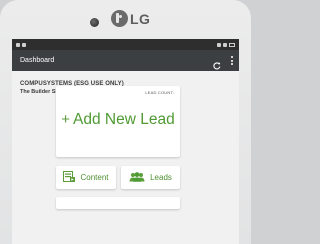 Image resolution: width=320 pixels, height=244 pixels. What do you see at coordinates (94, 177) in the screenshot?
I see `content-label: Content` at bounding box center [94, 177].